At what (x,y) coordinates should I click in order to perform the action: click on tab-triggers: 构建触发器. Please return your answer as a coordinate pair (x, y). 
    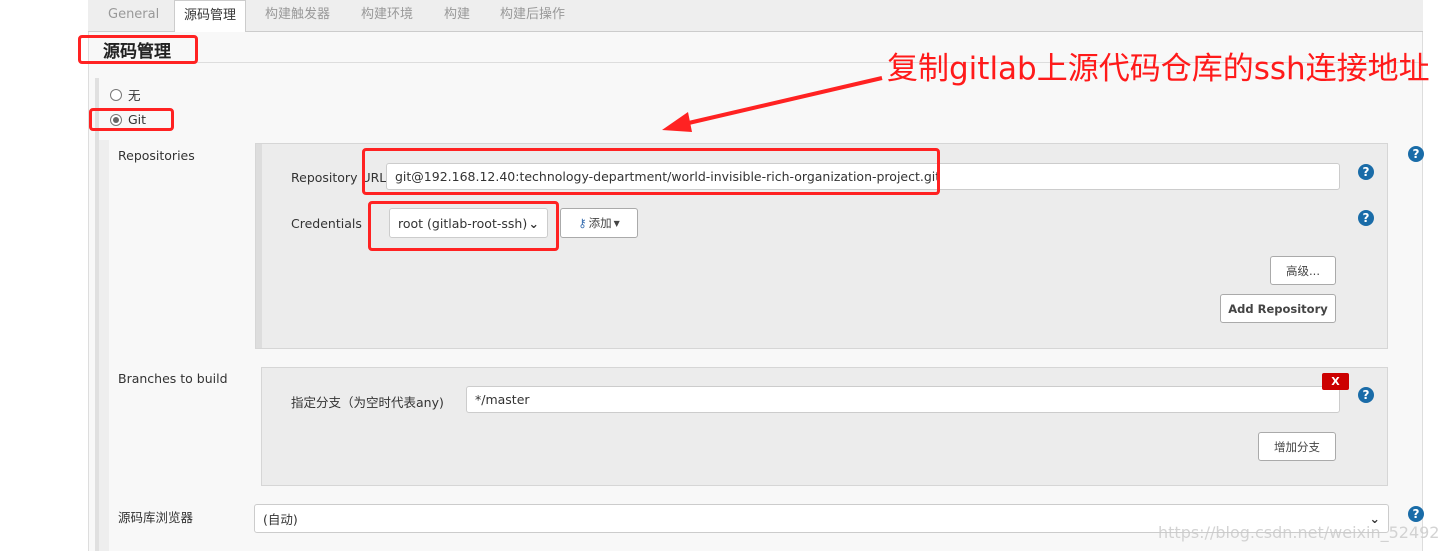
    Looking at the image, I should click on (297, 16).